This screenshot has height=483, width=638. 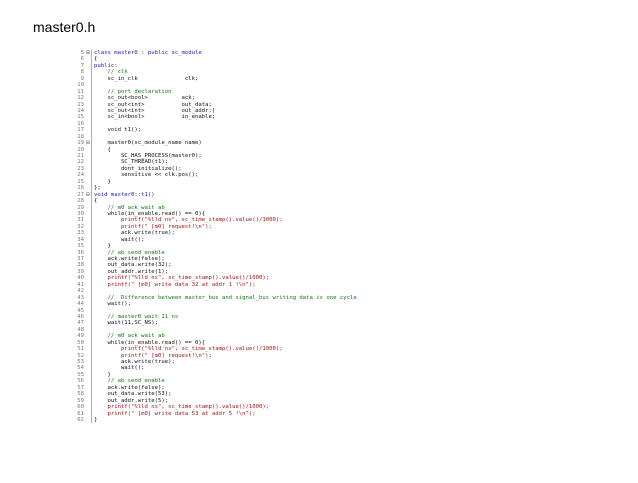 What do you see at coordinates (95, 420) in the screenshot?
I see `code-text: }` at bounding box center [95, 420].